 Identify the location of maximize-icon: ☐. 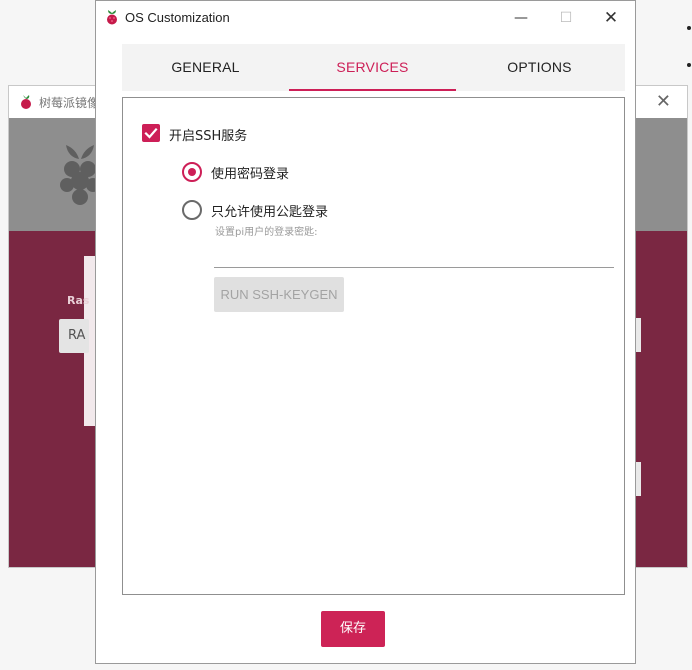
(566, 18).